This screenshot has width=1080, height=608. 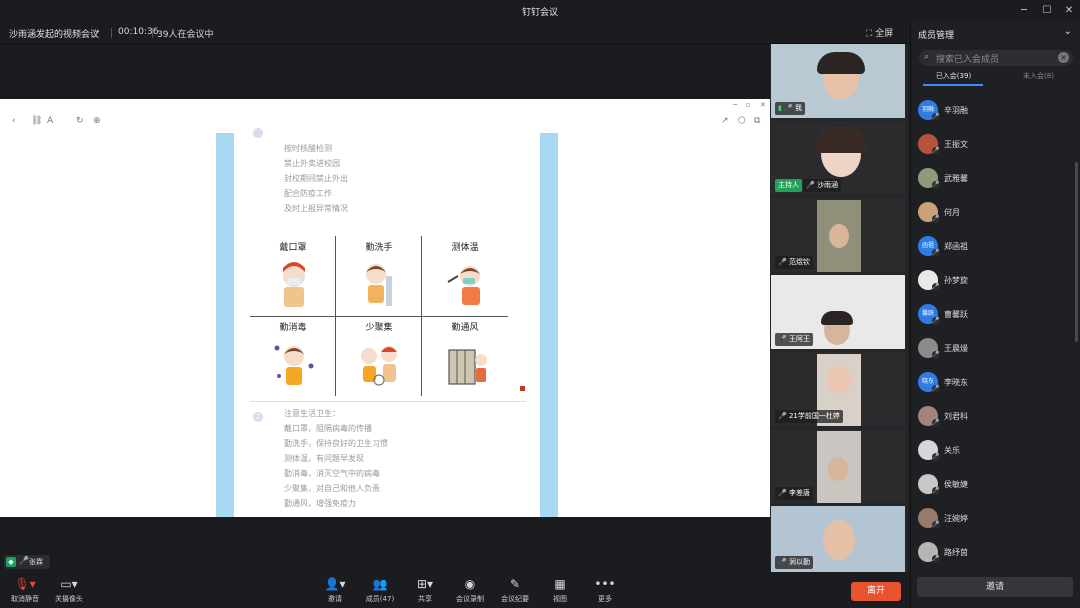 What do you see at coordinates (380, 584) in the screenshot?
I see `members-icon: 👥` at bounding box center [380, 584].